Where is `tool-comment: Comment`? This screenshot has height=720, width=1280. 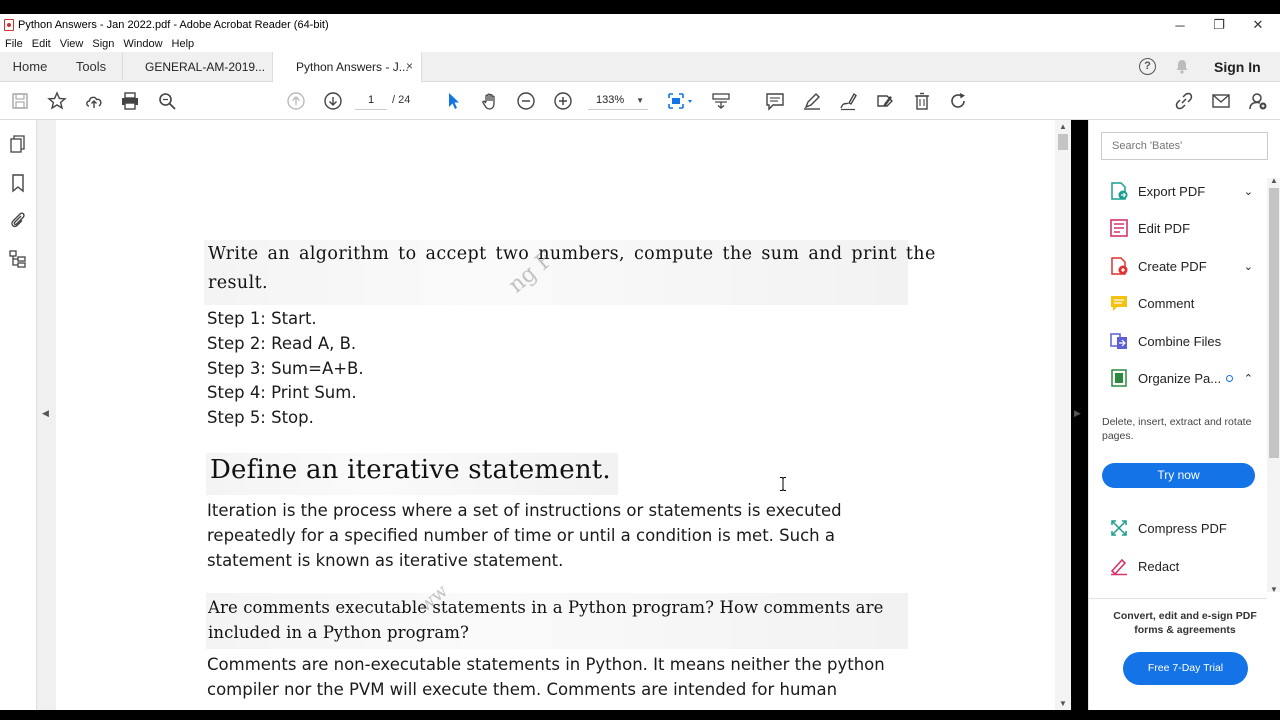
tool-comment: Comment is located at coordinates (1184, 303).